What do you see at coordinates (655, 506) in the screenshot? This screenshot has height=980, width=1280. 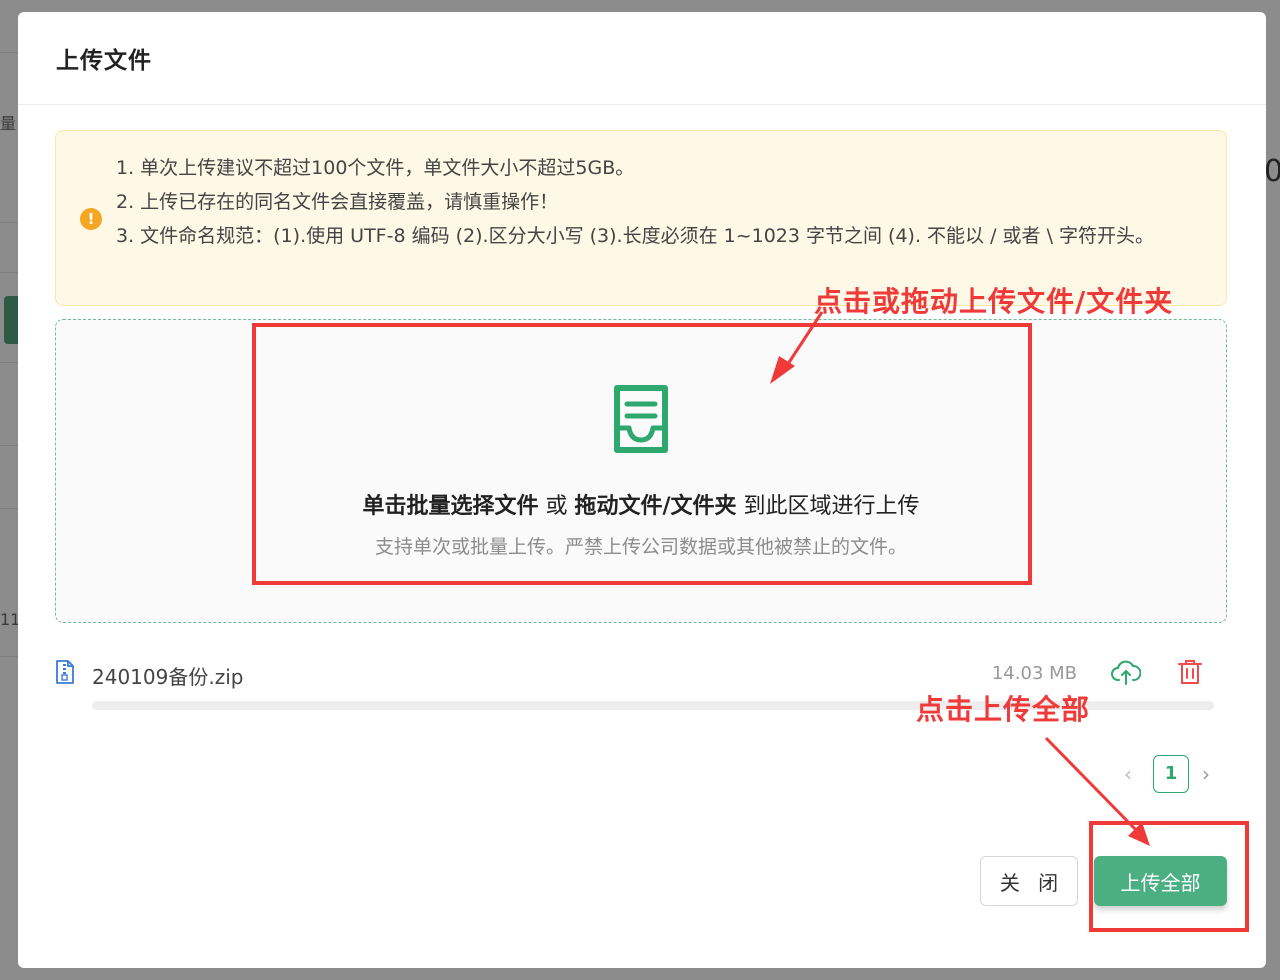 I see `drag-text: 拖动文件/文件夹` at bounding box center [655, 506].